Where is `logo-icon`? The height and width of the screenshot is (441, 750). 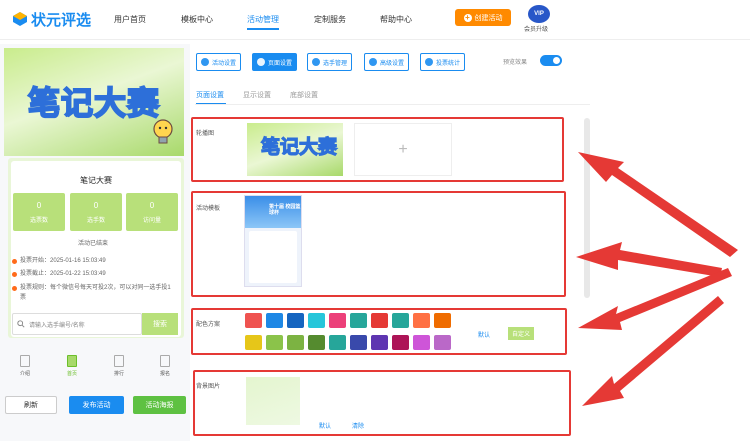 logo-icon is located at coordinates (20, 19).